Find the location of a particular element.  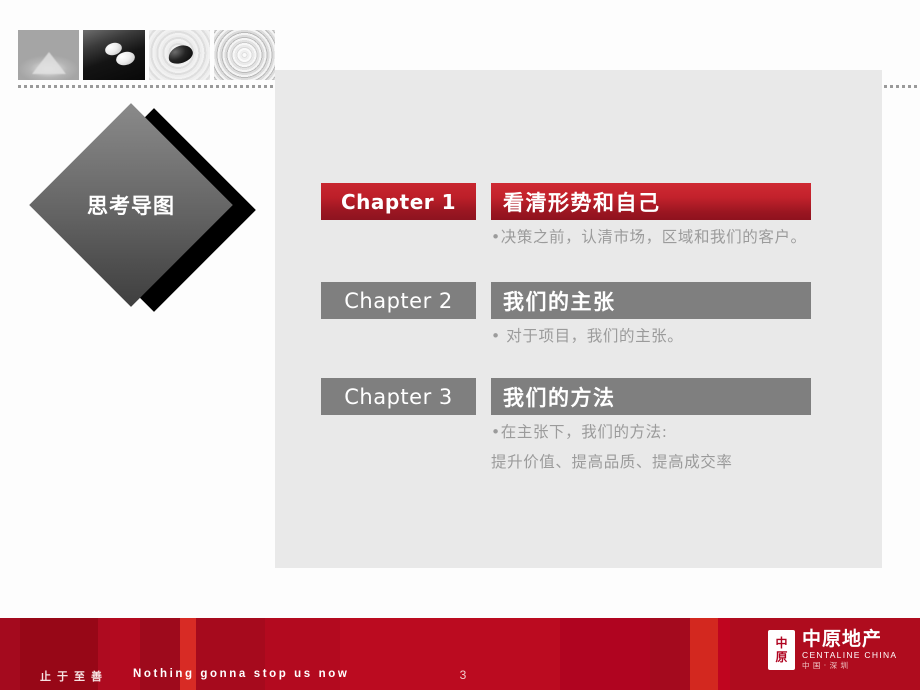

logo-subtitle: 中国·深圳 is located at coordinates (827, 665).